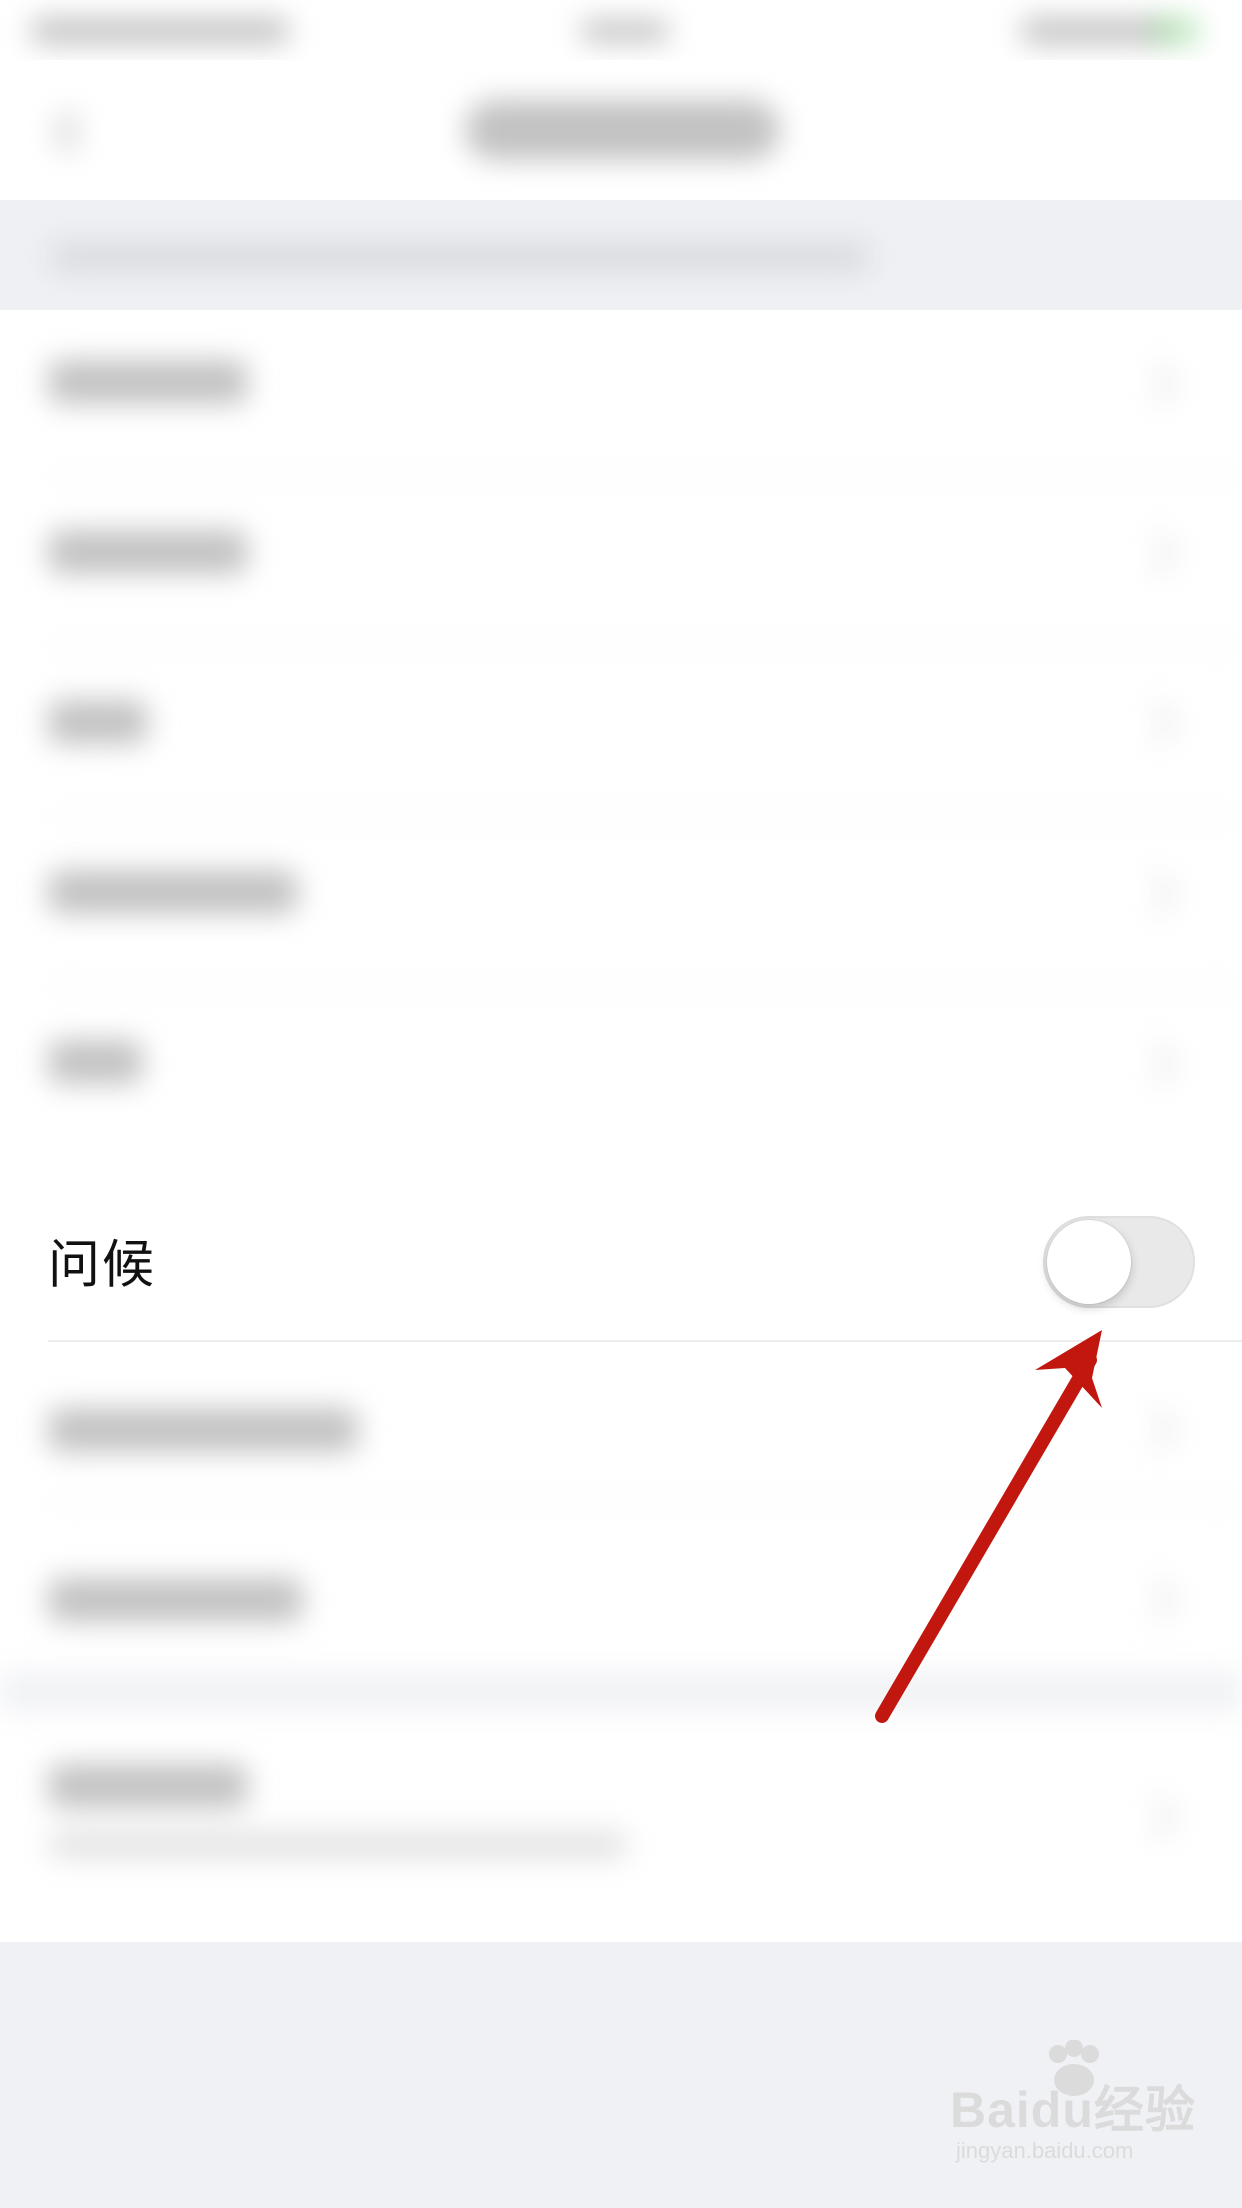  What do you see at coordinates (621, 30) in the screenshot?
I see `status-bar` at bounding box center [621, 30].